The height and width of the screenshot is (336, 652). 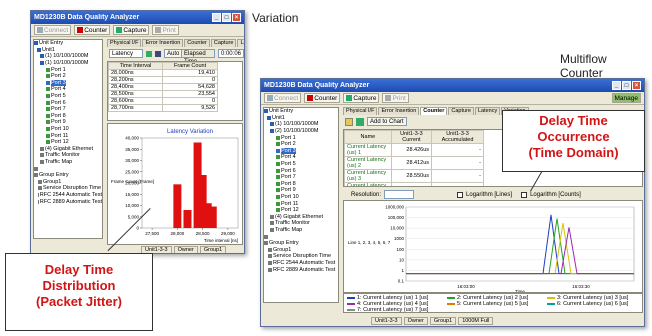 What do you see at coordinates (414, 184) in the screenshot?
I see `table-row: Current Latency (us) 428.550us-` at bounding box center [414, 184].